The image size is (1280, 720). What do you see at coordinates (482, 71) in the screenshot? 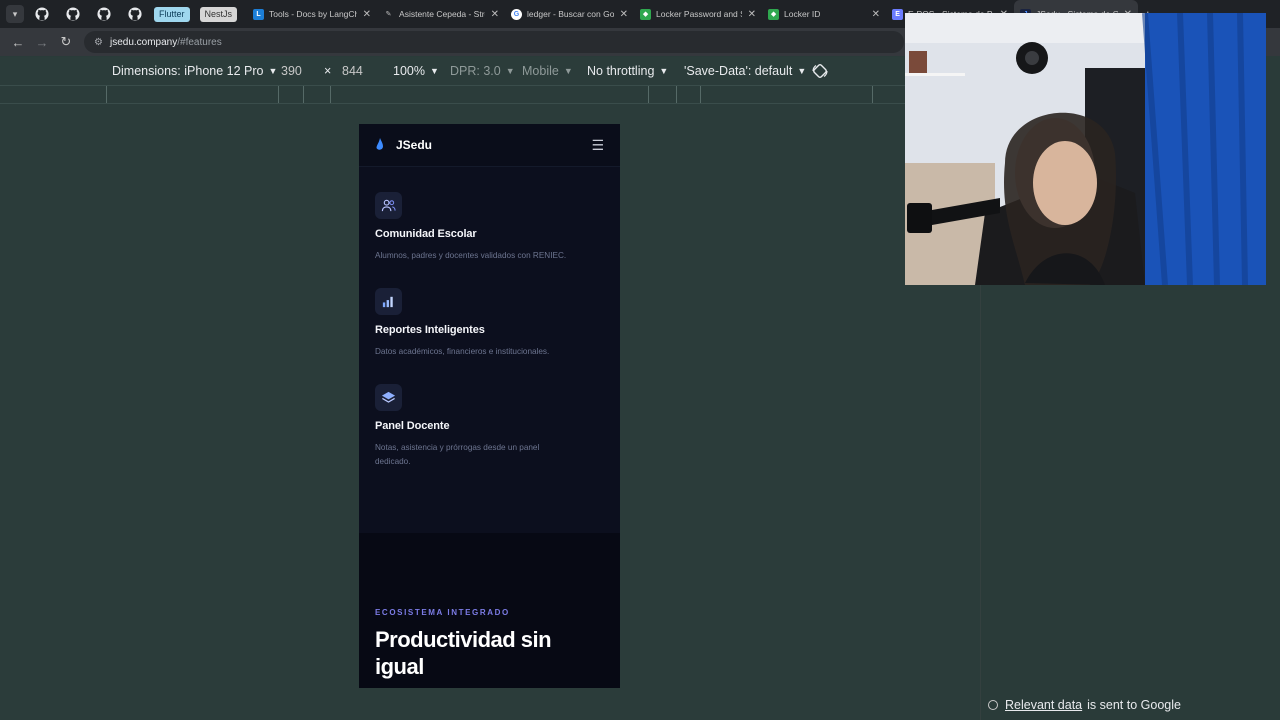
I see `dpr-select: DPR: 3.0 ▼` at bounding box center [482, 71].